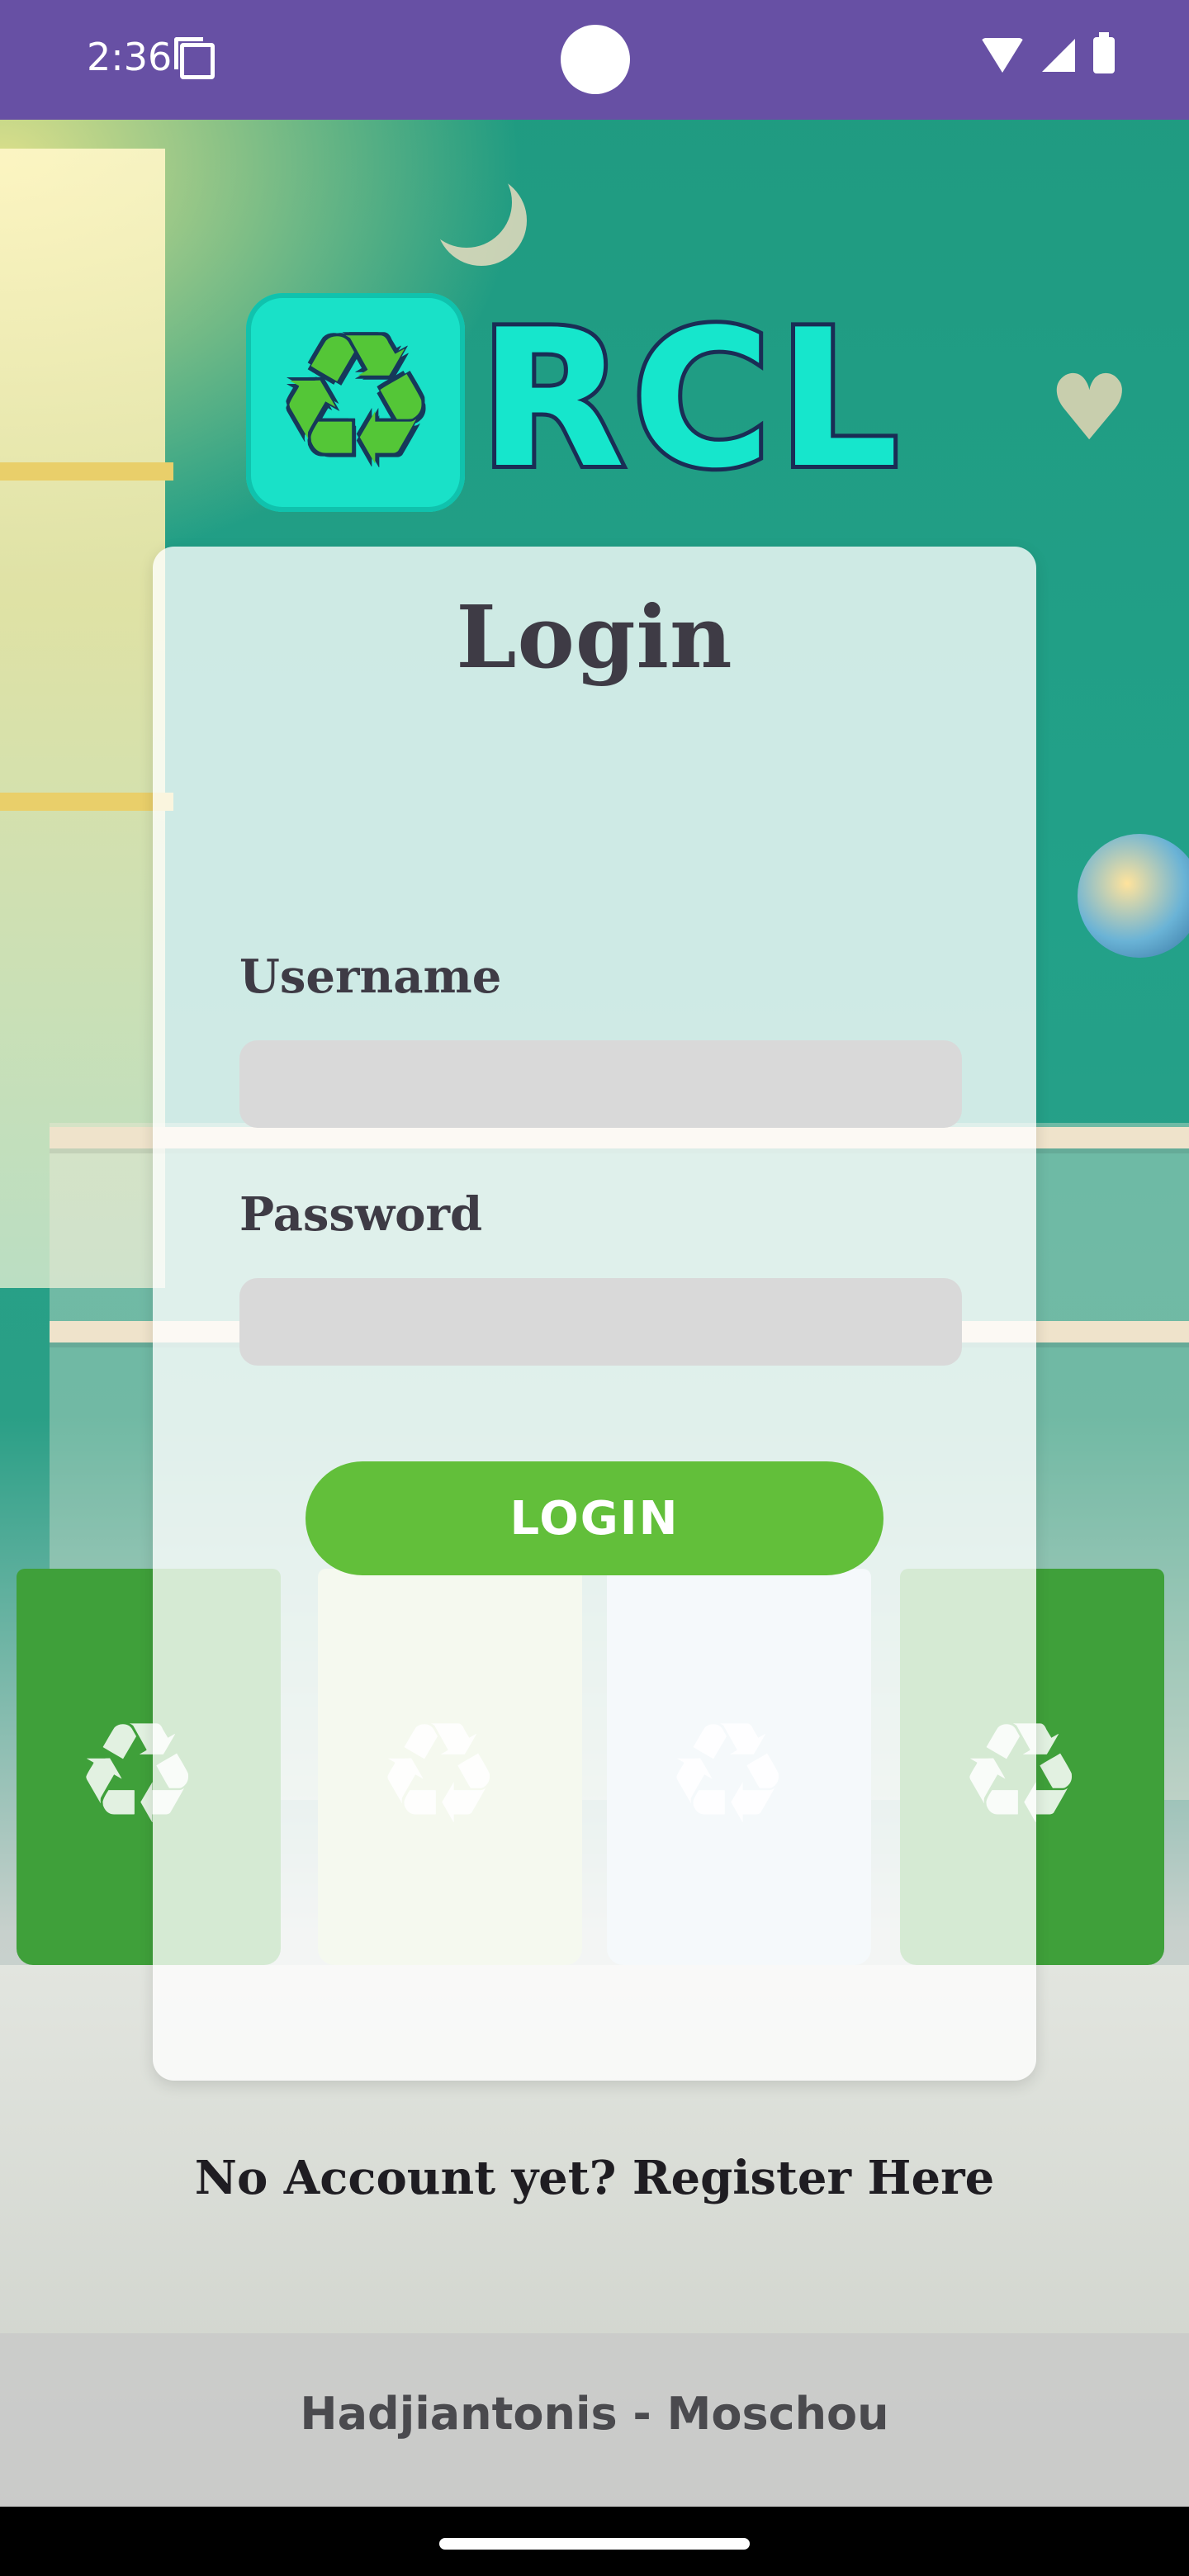  I want to click on home-gesture-handle, so click(594, 2544).